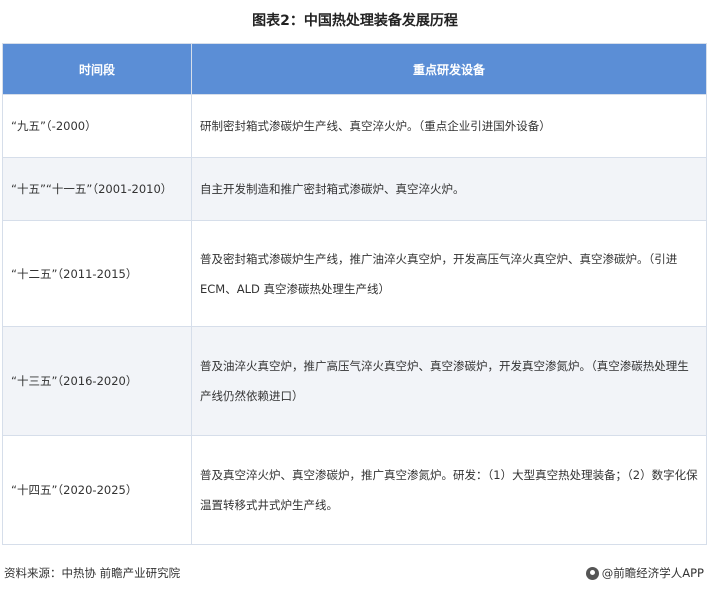 The height and width of the screenshot is (592, 710). I want to click on equipment-cell: 研制密封箱式渗碳炉生产线、真空淬火炉。（重点企业引进国外设备）, so click(449, 126).